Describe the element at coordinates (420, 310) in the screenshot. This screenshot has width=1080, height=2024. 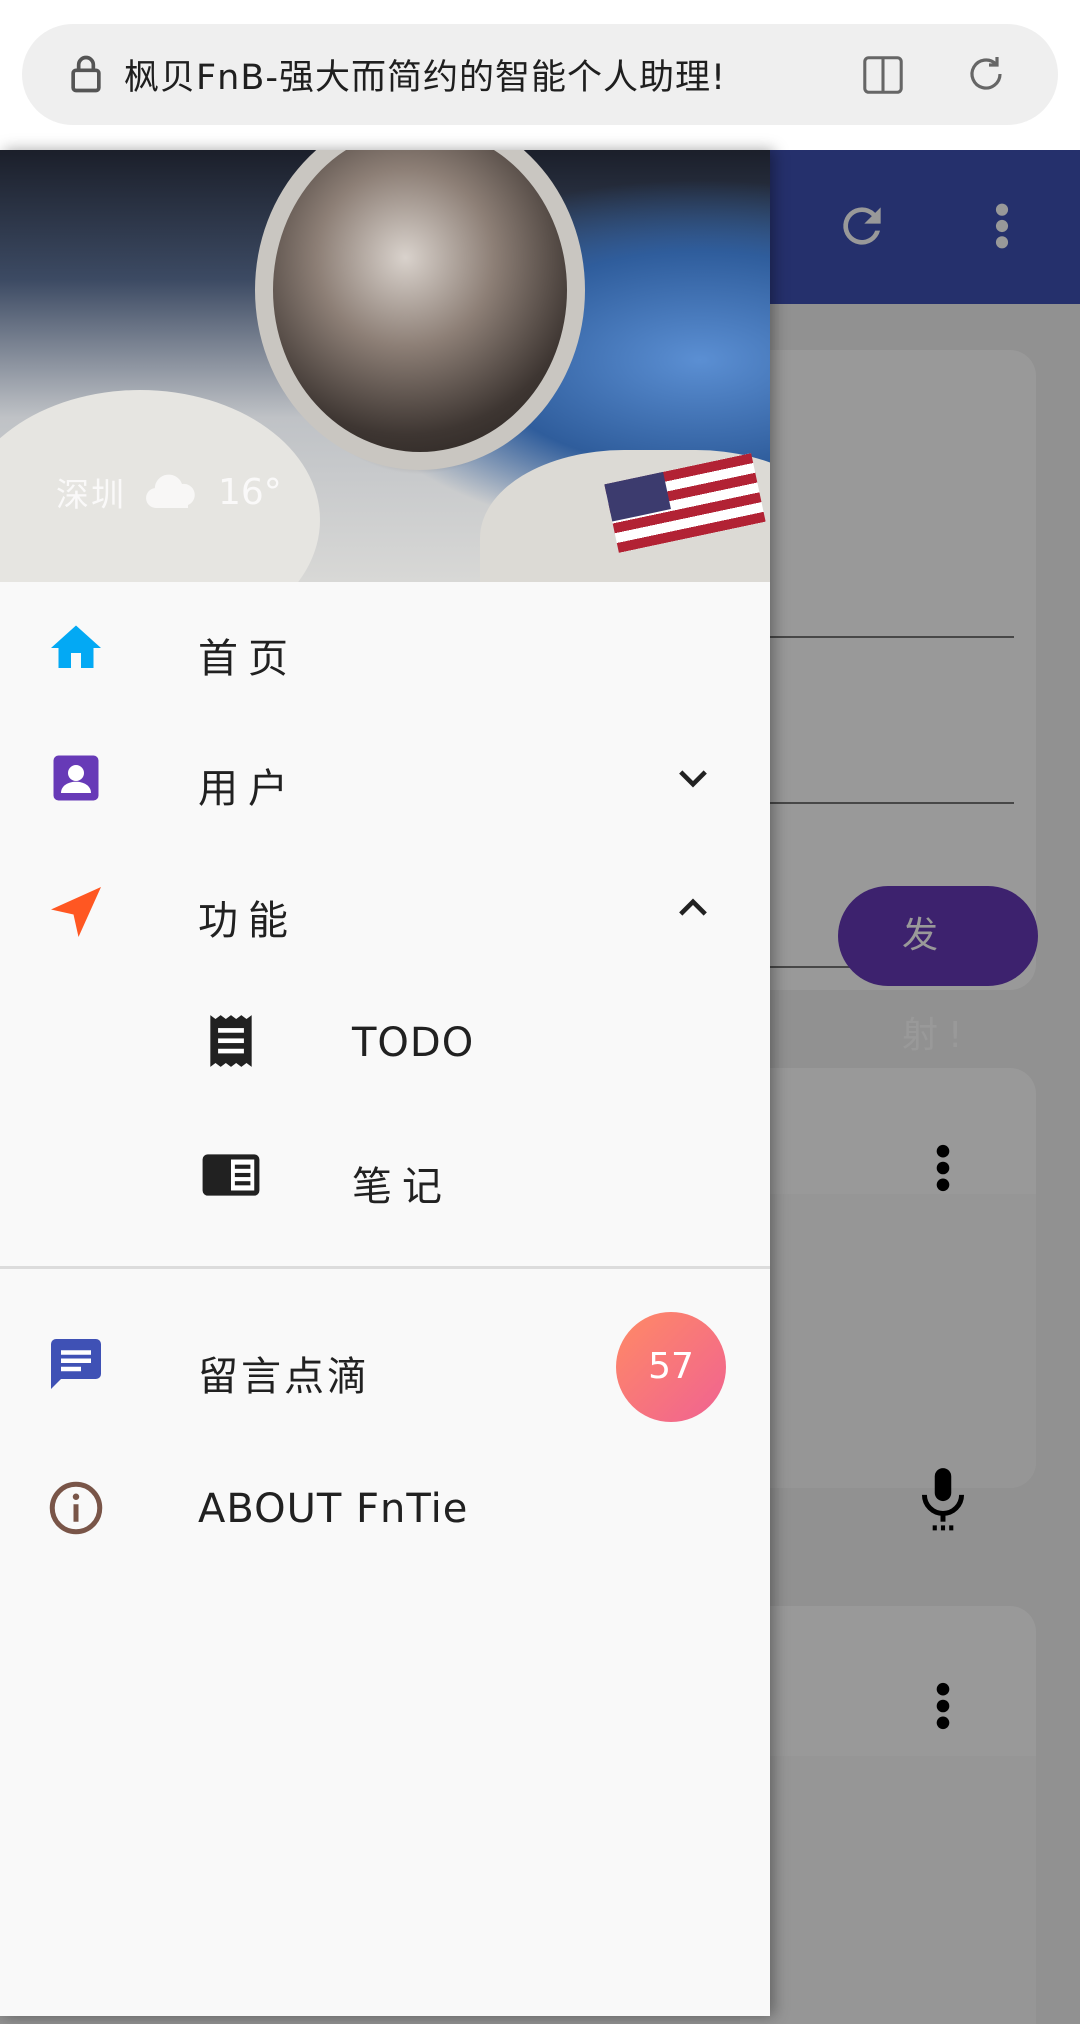
I see `astronaut-helmet` at that location.